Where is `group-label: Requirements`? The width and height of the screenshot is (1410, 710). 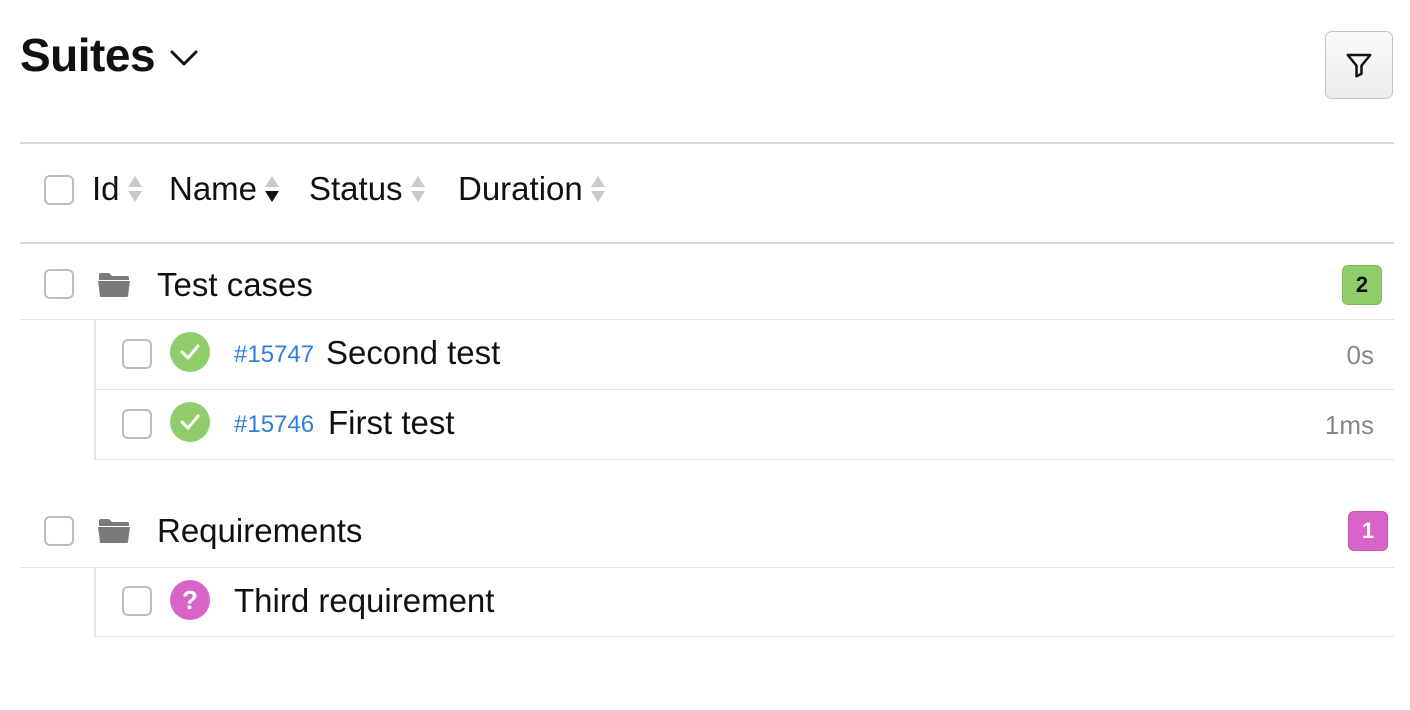
group-label: Requirements is located at coordinates (260, 530).